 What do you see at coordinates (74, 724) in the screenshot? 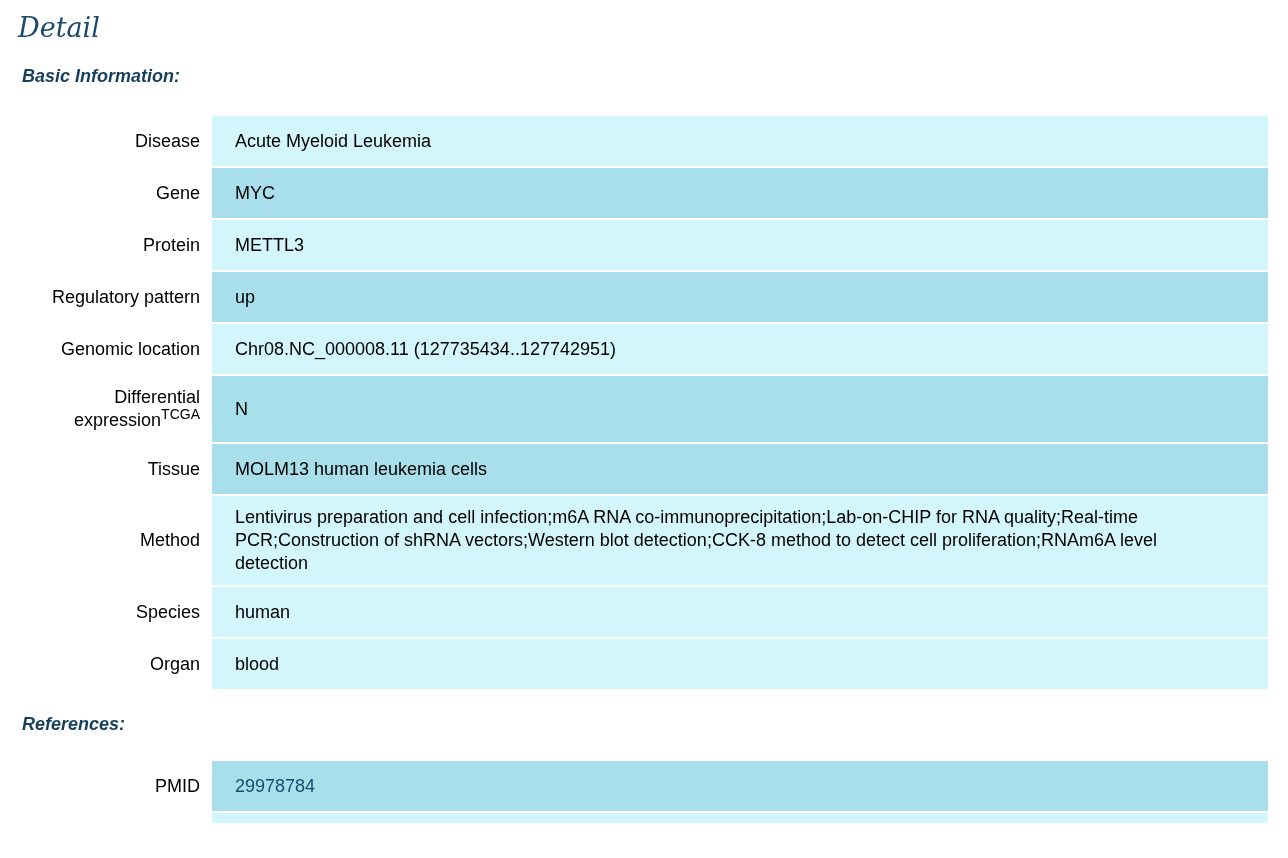
I see `section-heading: References:` at bounding box center [74, 724].